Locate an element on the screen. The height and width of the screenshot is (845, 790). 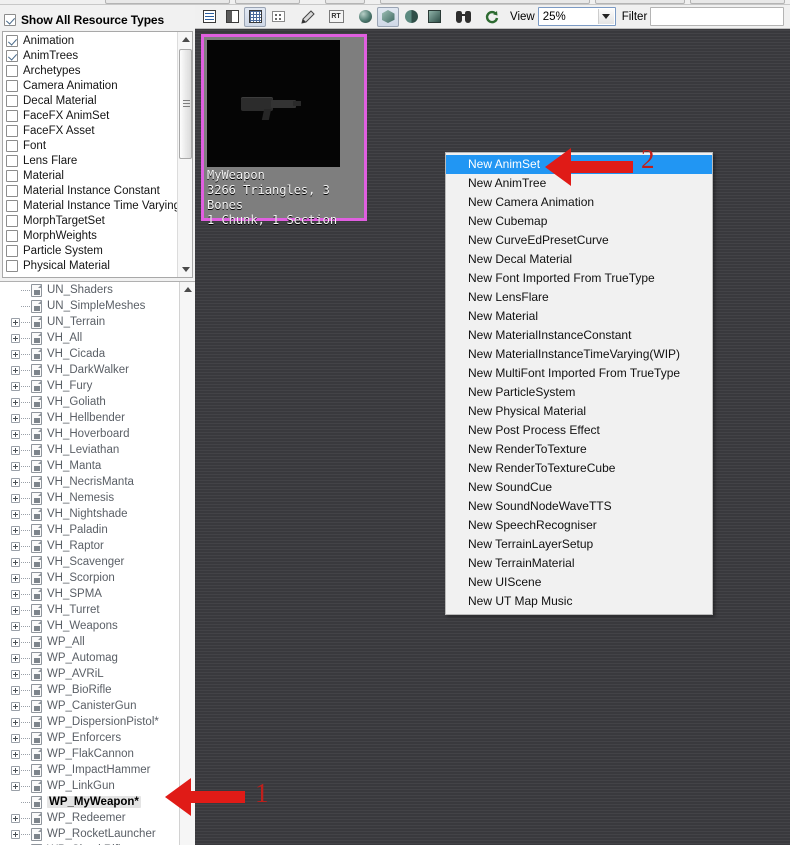
resource-list-scrollbar is located at coordinates (184, 154).